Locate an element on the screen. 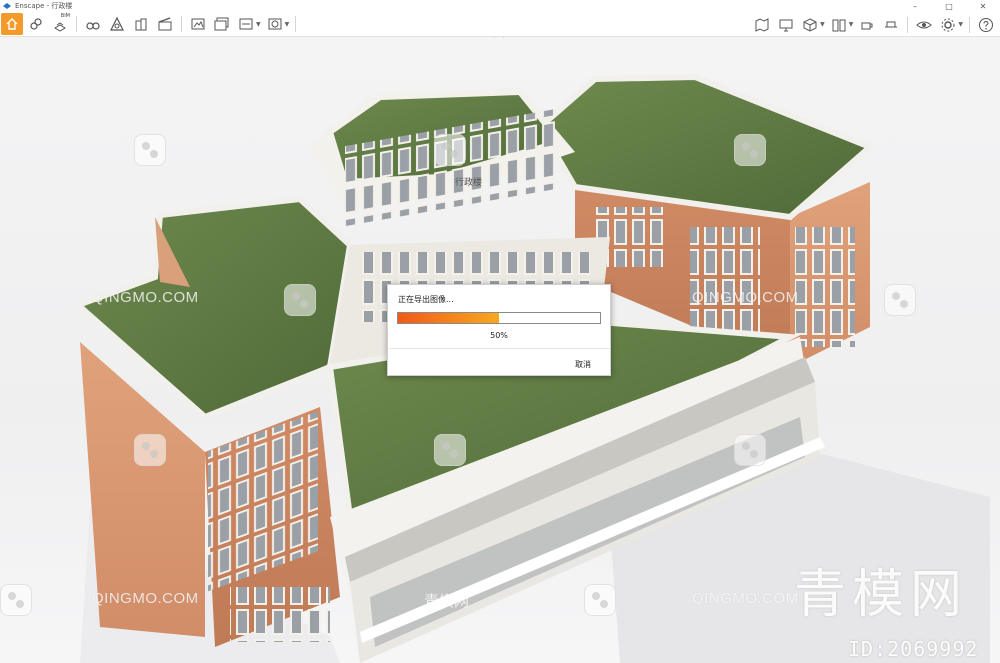 Image resolution: width=1000 pixels, height=663 pixels. batch-render-icon is located at coordinates (221, 24).